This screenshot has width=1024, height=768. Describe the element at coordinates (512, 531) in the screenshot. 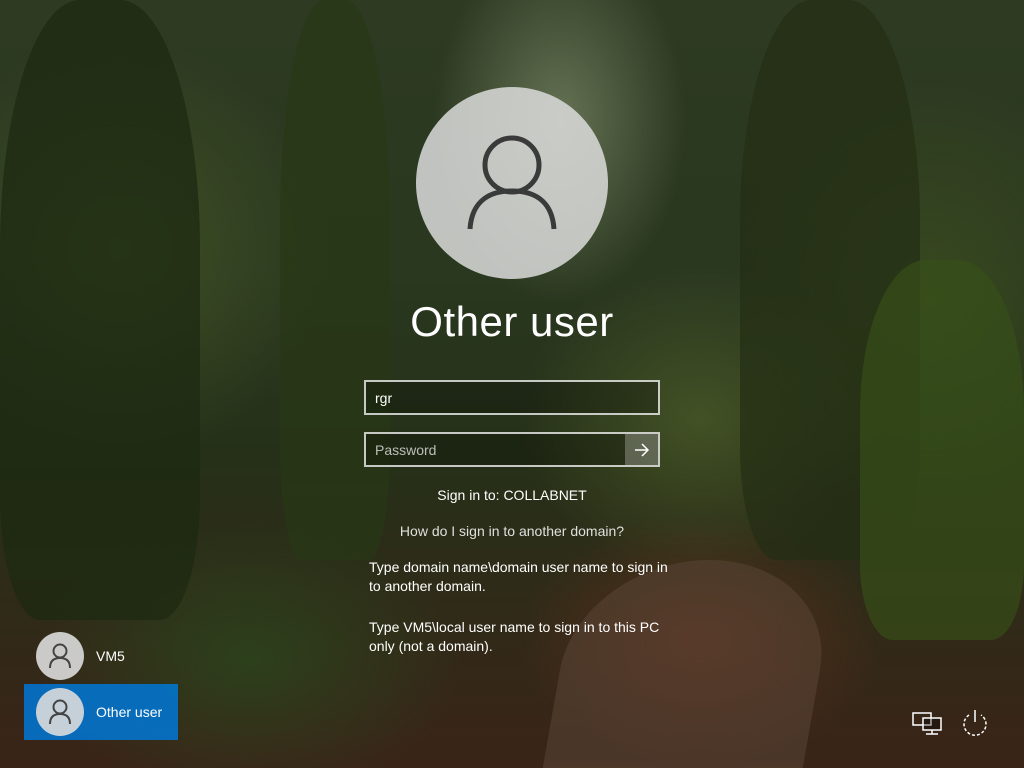

I see `help-link: How do I sign in to another domain?` at that location.